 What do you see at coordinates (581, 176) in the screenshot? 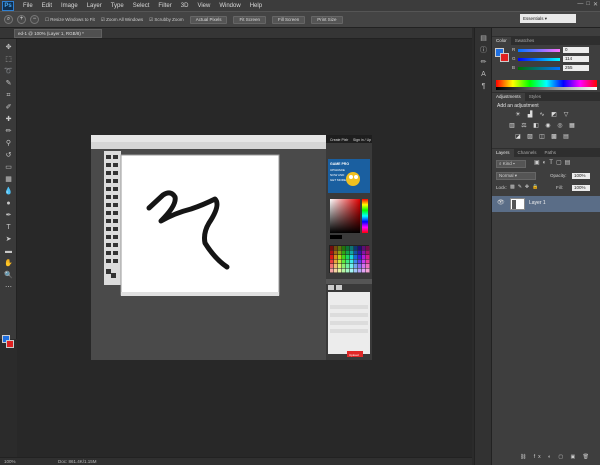
I see `opacity-input: 100%` at bounding box center [581, 176].